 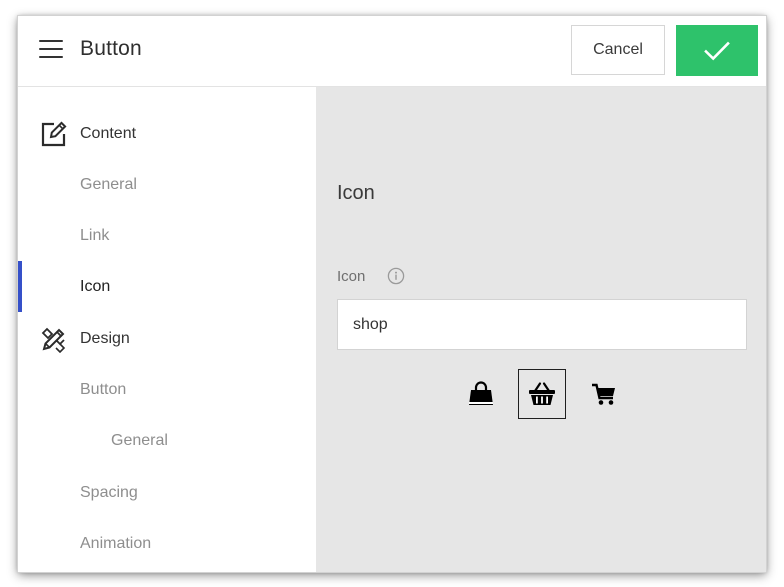 I want to click on icon-option-shopping-basket, so click(x=542, y=394).